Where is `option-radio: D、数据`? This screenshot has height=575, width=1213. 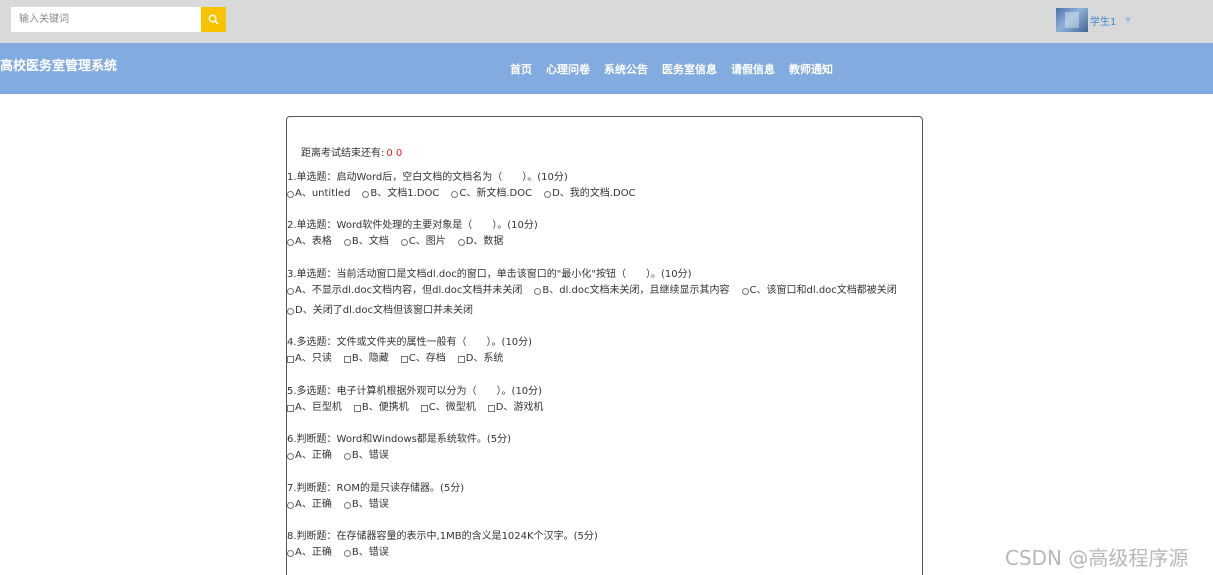 option-radio: D、数据 is located at coordinates (480, 242).